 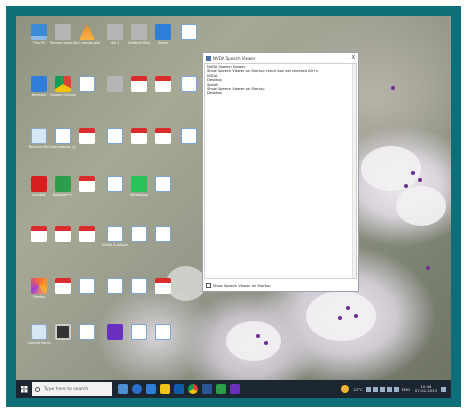 I want to click on desktop-icon: Exemptions (1), so click(x=63, y=138).